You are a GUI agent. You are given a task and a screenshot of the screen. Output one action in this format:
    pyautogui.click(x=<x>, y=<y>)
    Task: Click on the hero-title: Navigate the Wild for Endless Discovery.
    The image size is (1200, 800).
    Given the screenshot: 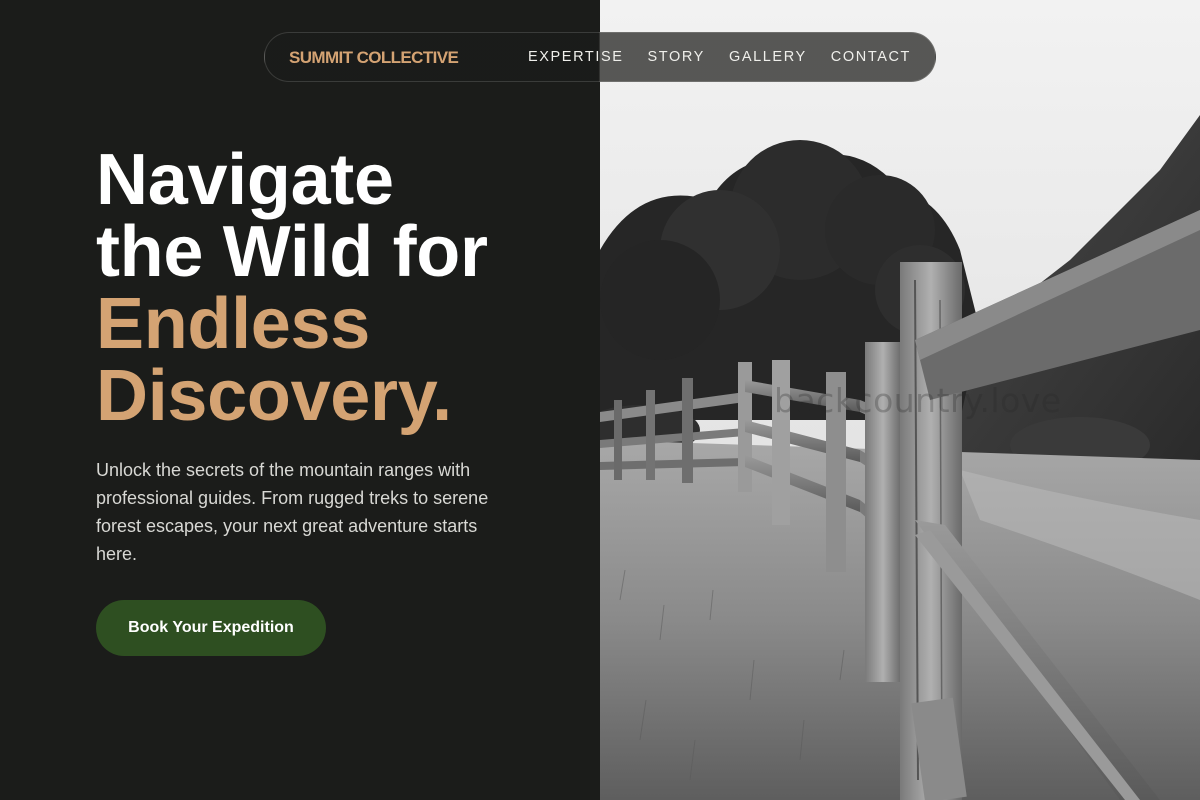 What is the action you would take?
    pyautogui.click(x=326, y=288)
    